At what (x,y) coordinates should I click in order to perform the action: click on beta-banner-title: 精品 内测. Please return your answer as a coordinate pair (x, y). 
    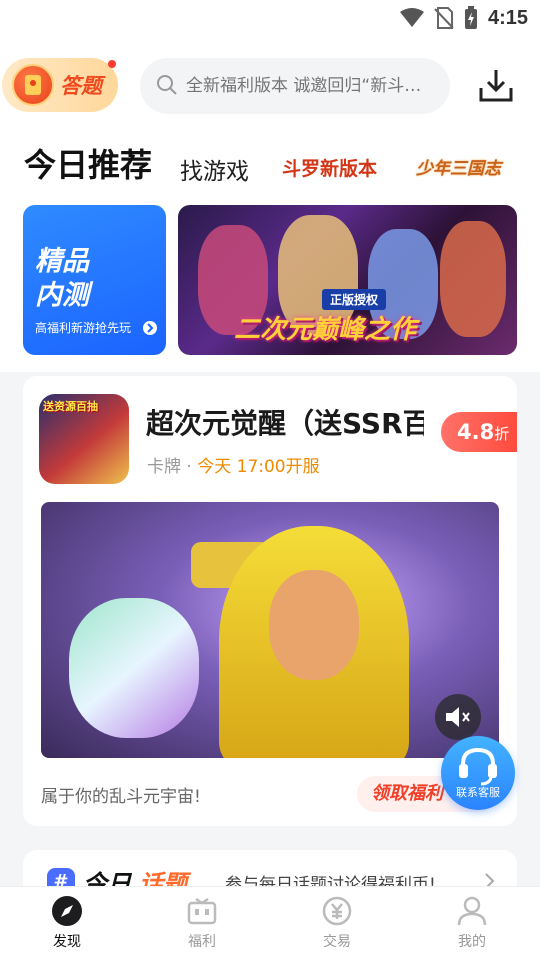
    Looking at the image, I should click on (62, 279).